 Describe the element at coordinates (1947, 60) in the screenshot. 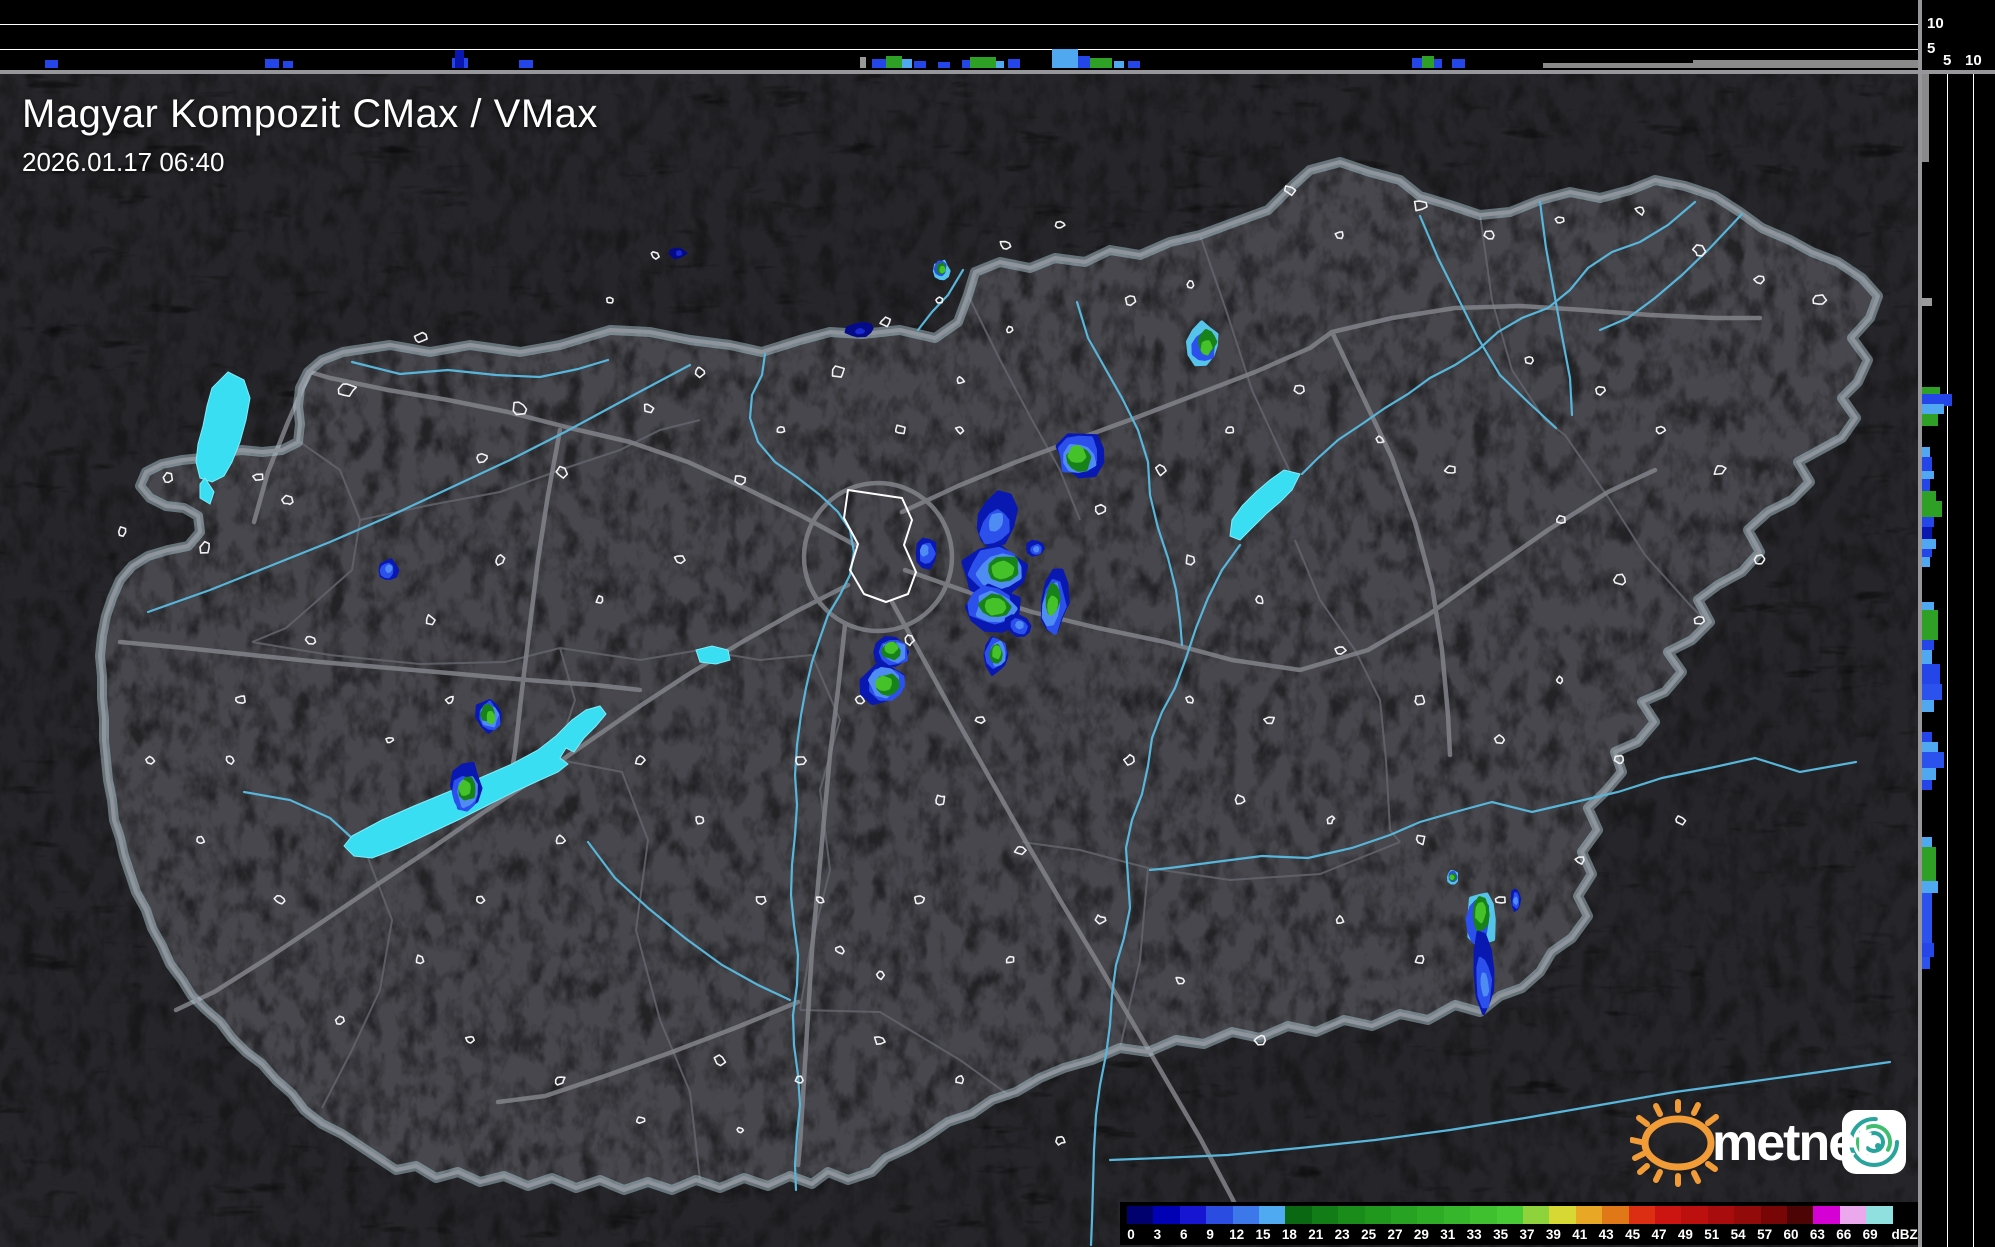

I see `side-axis-label-5: 5` at that location.